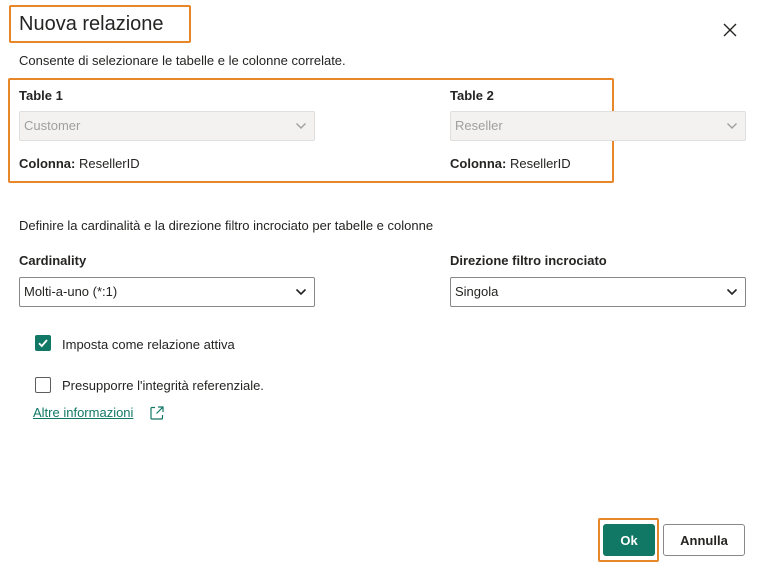  I want to click on table1-label: Table 1, so click(41, 95).